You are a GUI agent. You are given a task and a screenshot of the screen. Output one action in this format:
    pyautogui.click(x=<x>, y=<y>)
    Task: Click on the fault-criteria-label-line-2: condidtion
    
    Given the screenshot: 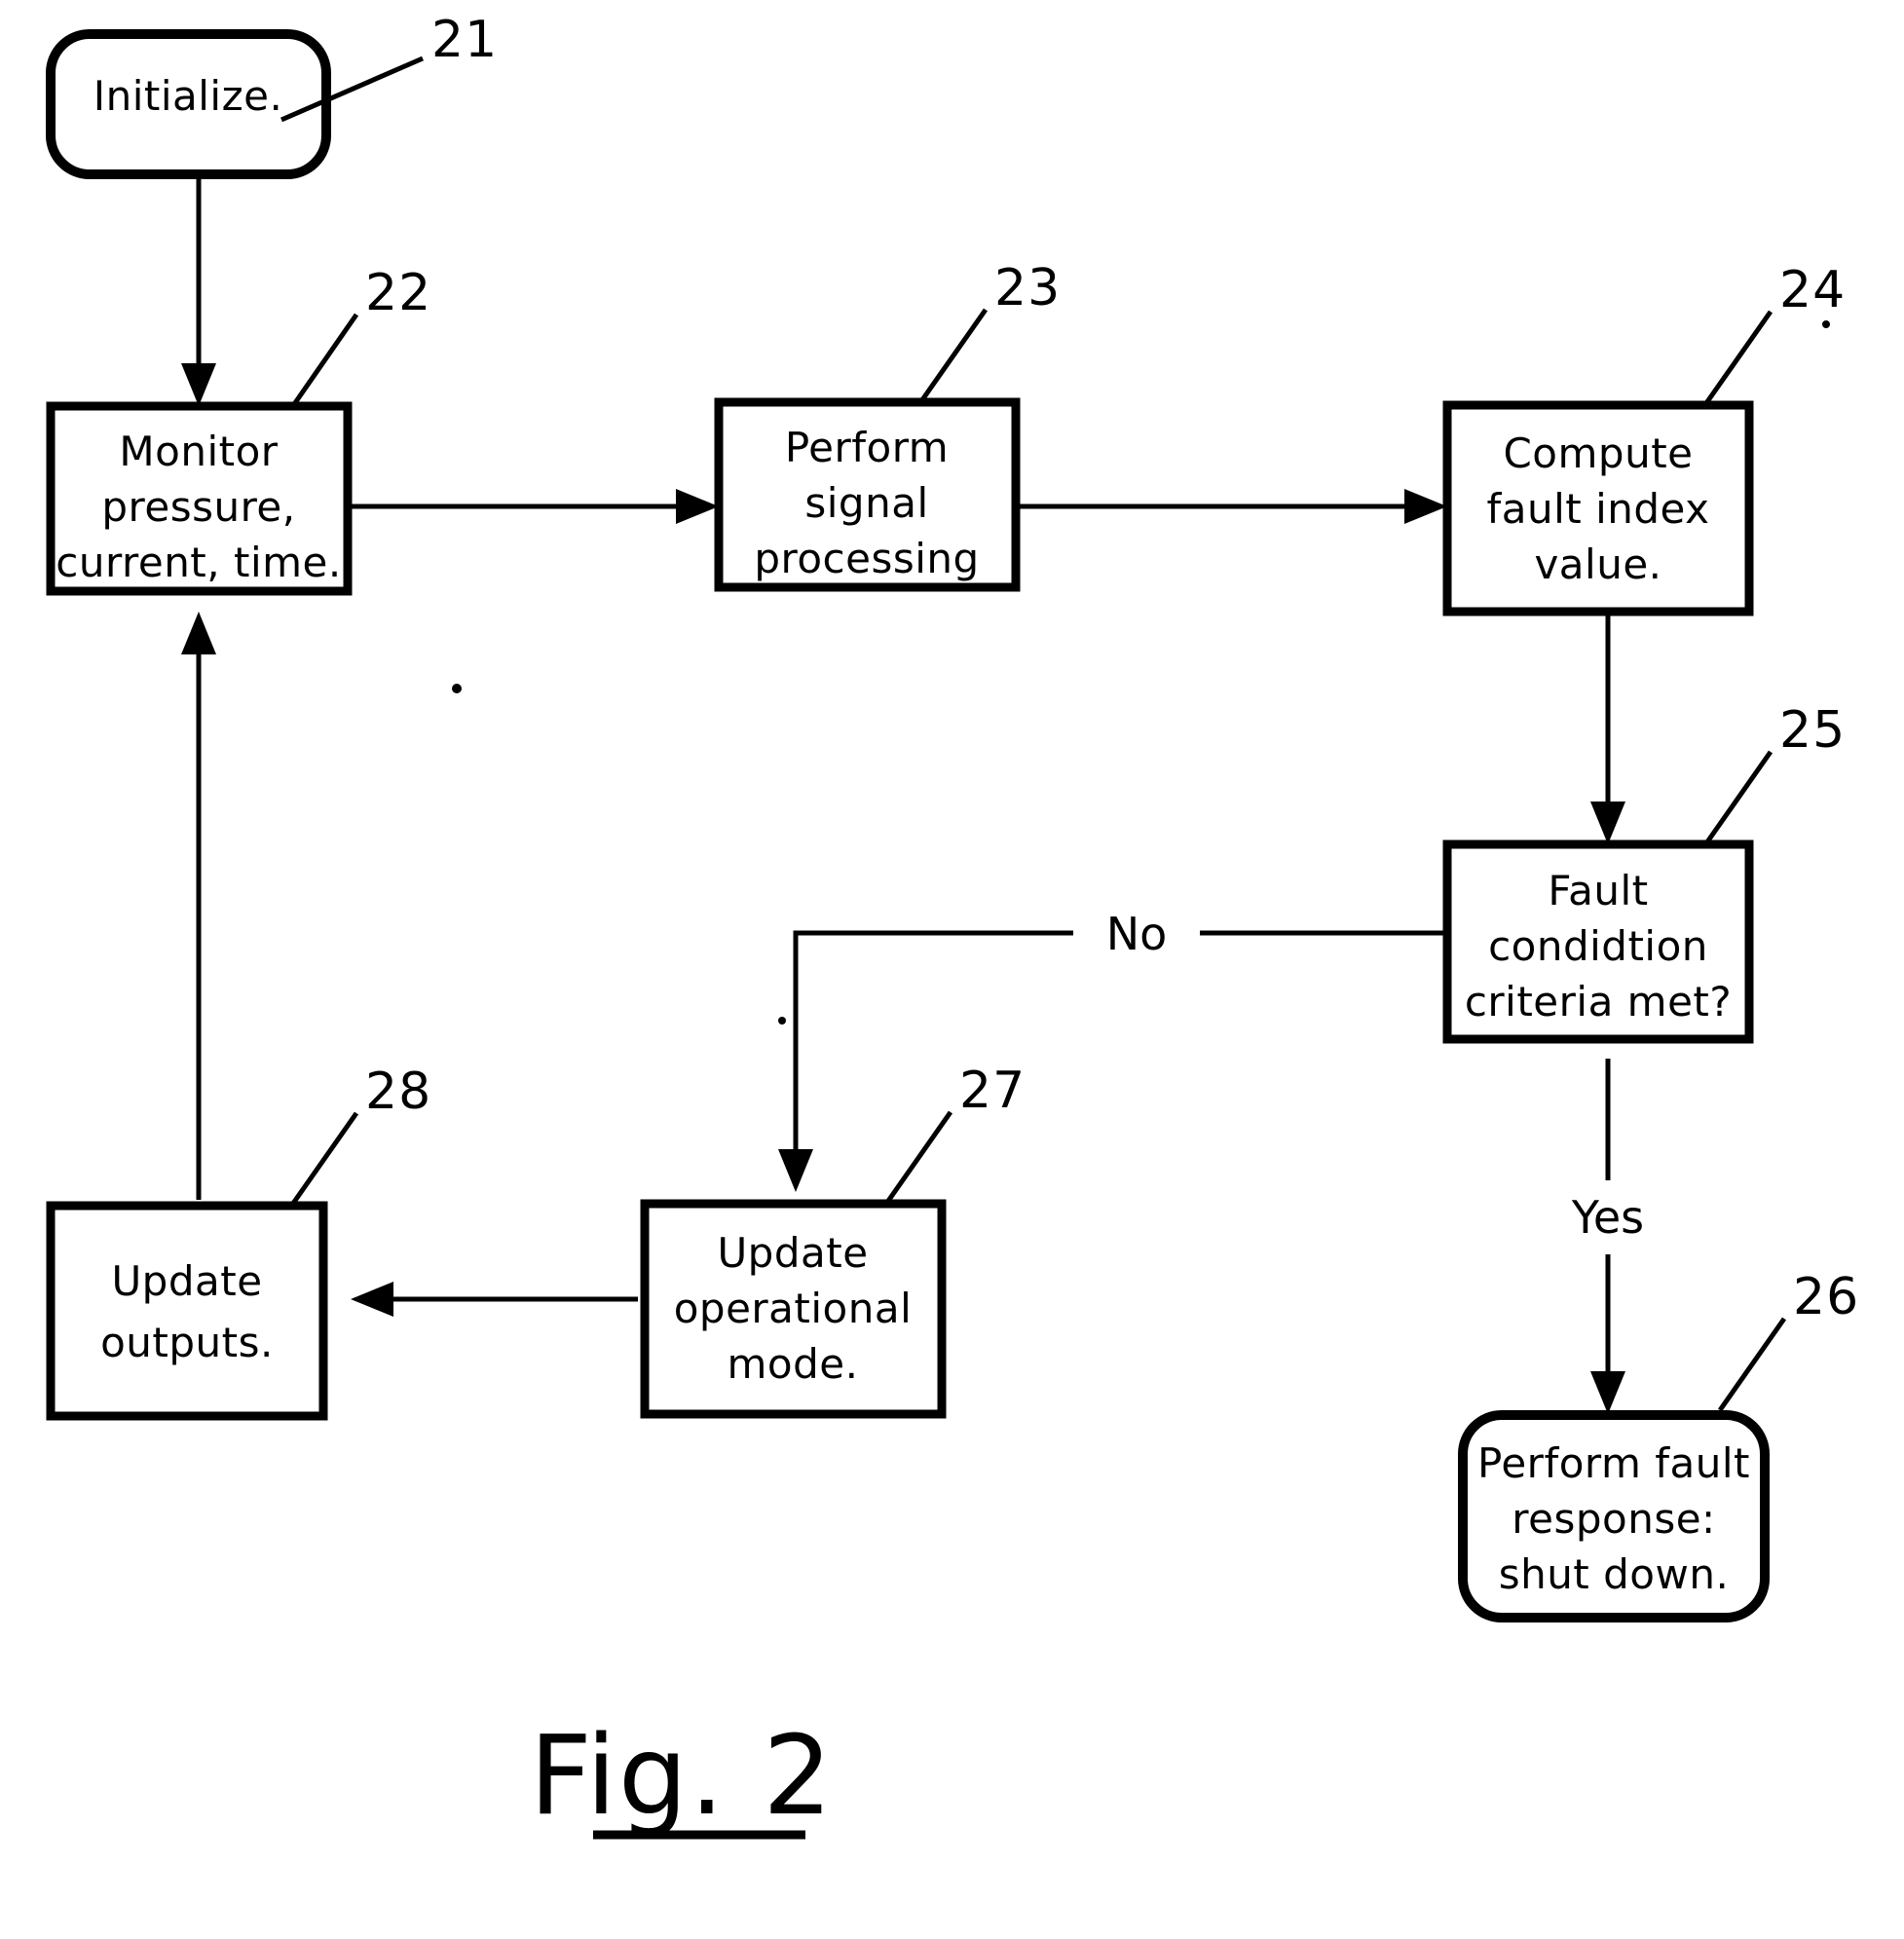 What is the action you would take?
    pyautogui.click(x=1598, y=946)
    